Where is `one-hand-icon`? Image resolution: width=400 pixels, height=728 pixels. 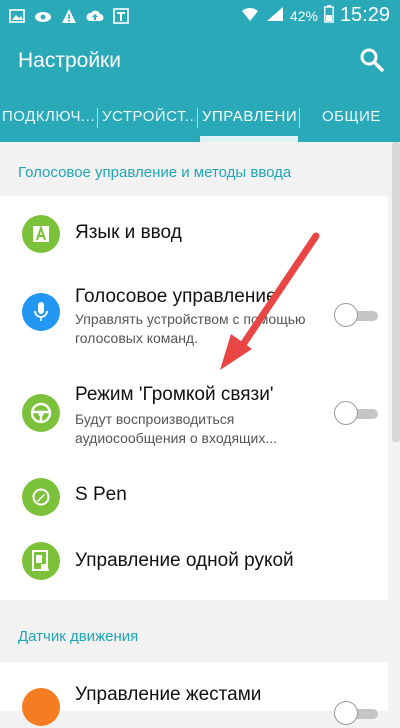
one-hand-icon is located at coordinates (41, 561).